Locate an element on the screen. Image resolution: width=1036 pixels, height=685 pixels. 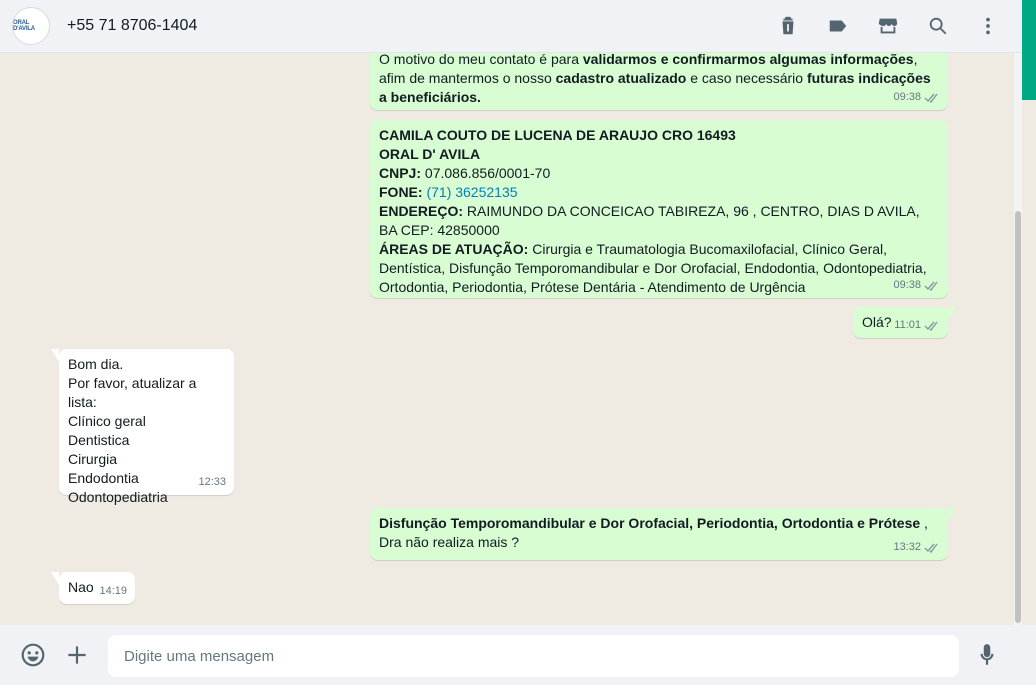
areas-label: ÁREAS DE ATUAÇÃO: is located at coordinates (454, 249).